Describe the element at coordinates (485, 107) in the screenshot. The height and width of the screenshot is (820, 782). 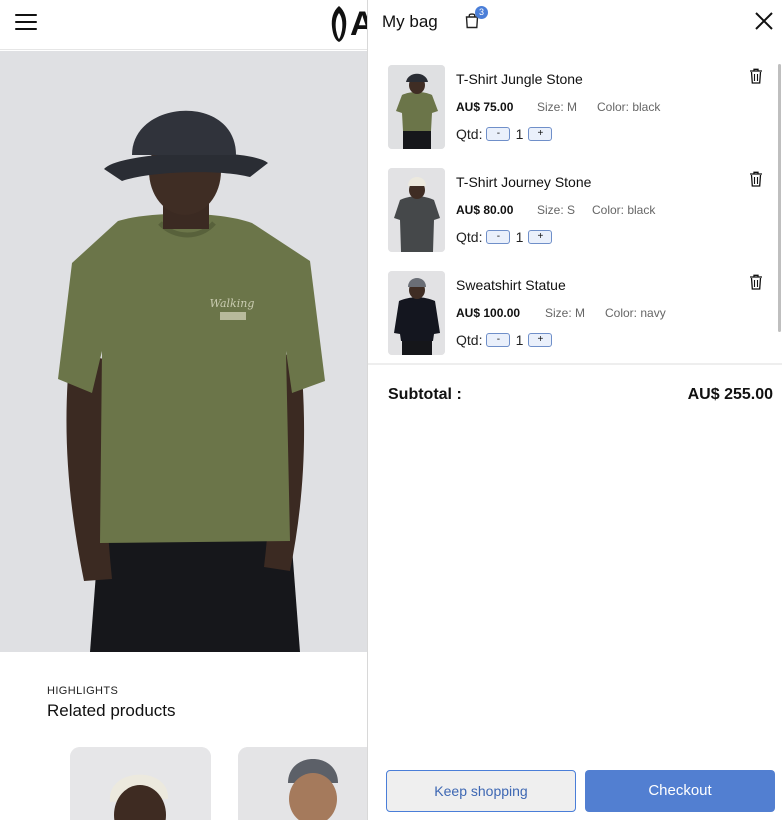
I see `item-price: AU$ 75.00` at that location.